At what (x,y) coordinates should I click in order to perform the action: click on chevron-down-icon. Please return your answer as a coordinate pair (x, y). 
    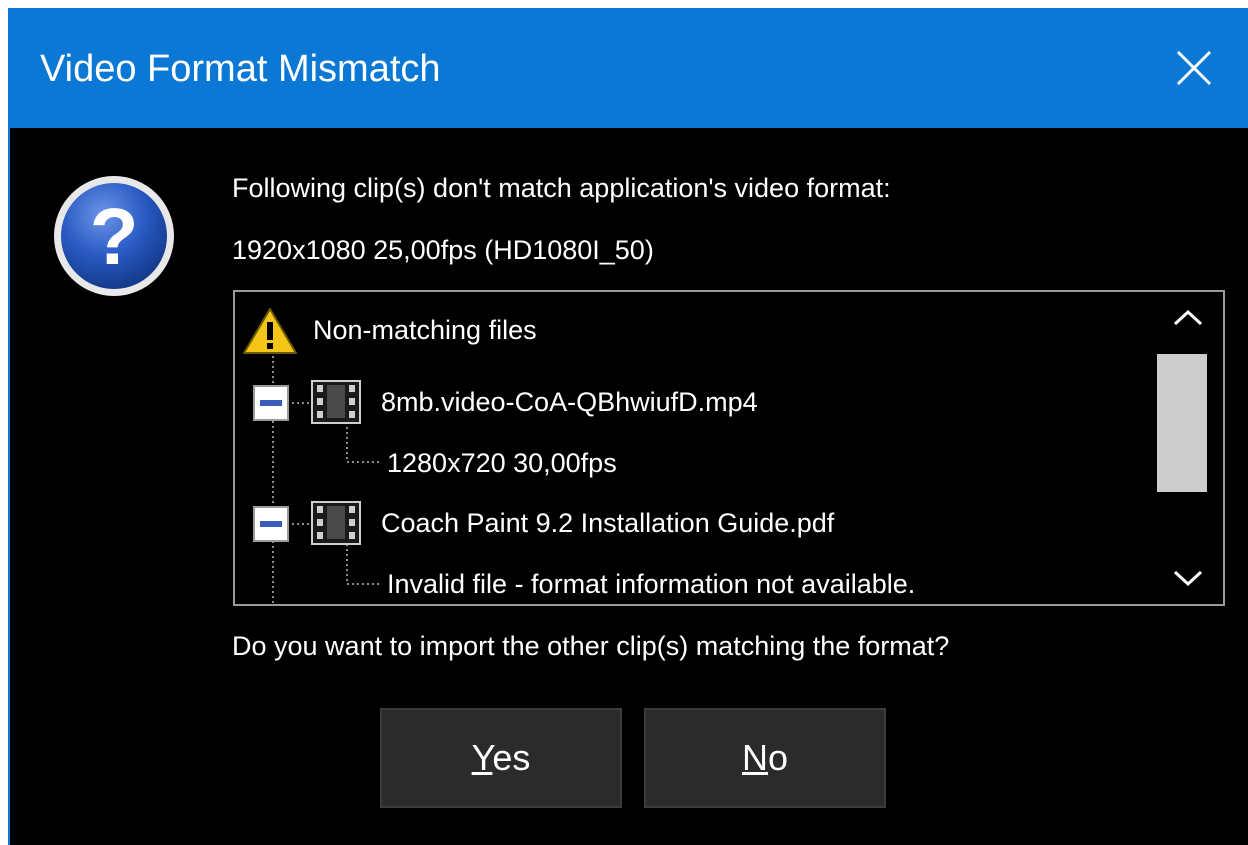
    Looking at the image, I should click on (1188, 578).